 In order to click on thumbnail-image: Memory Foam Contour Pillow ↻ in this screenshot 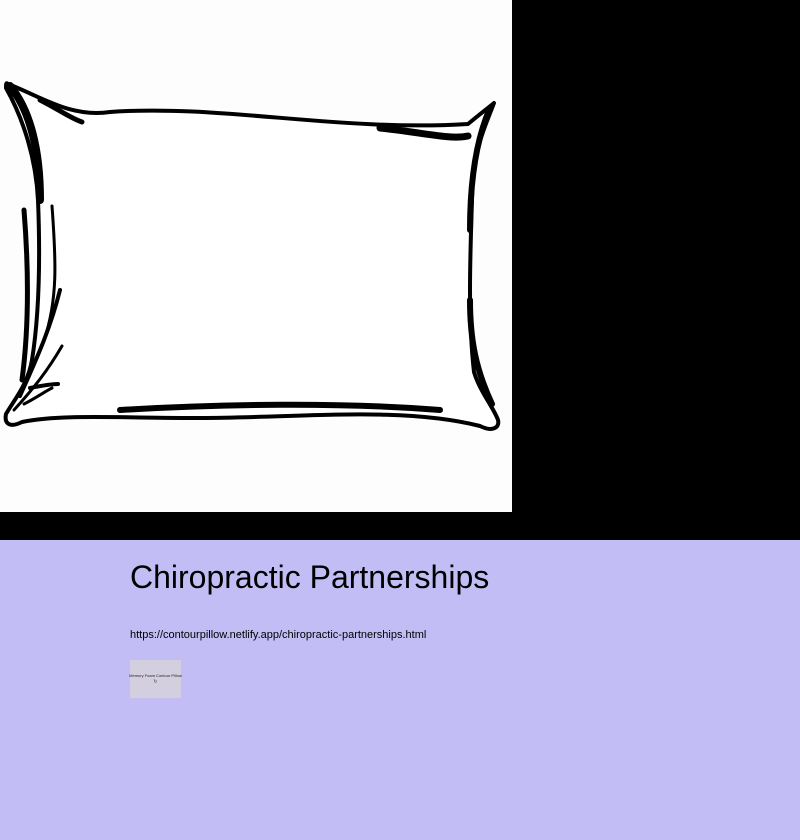, I will do `click(155, 679)`.